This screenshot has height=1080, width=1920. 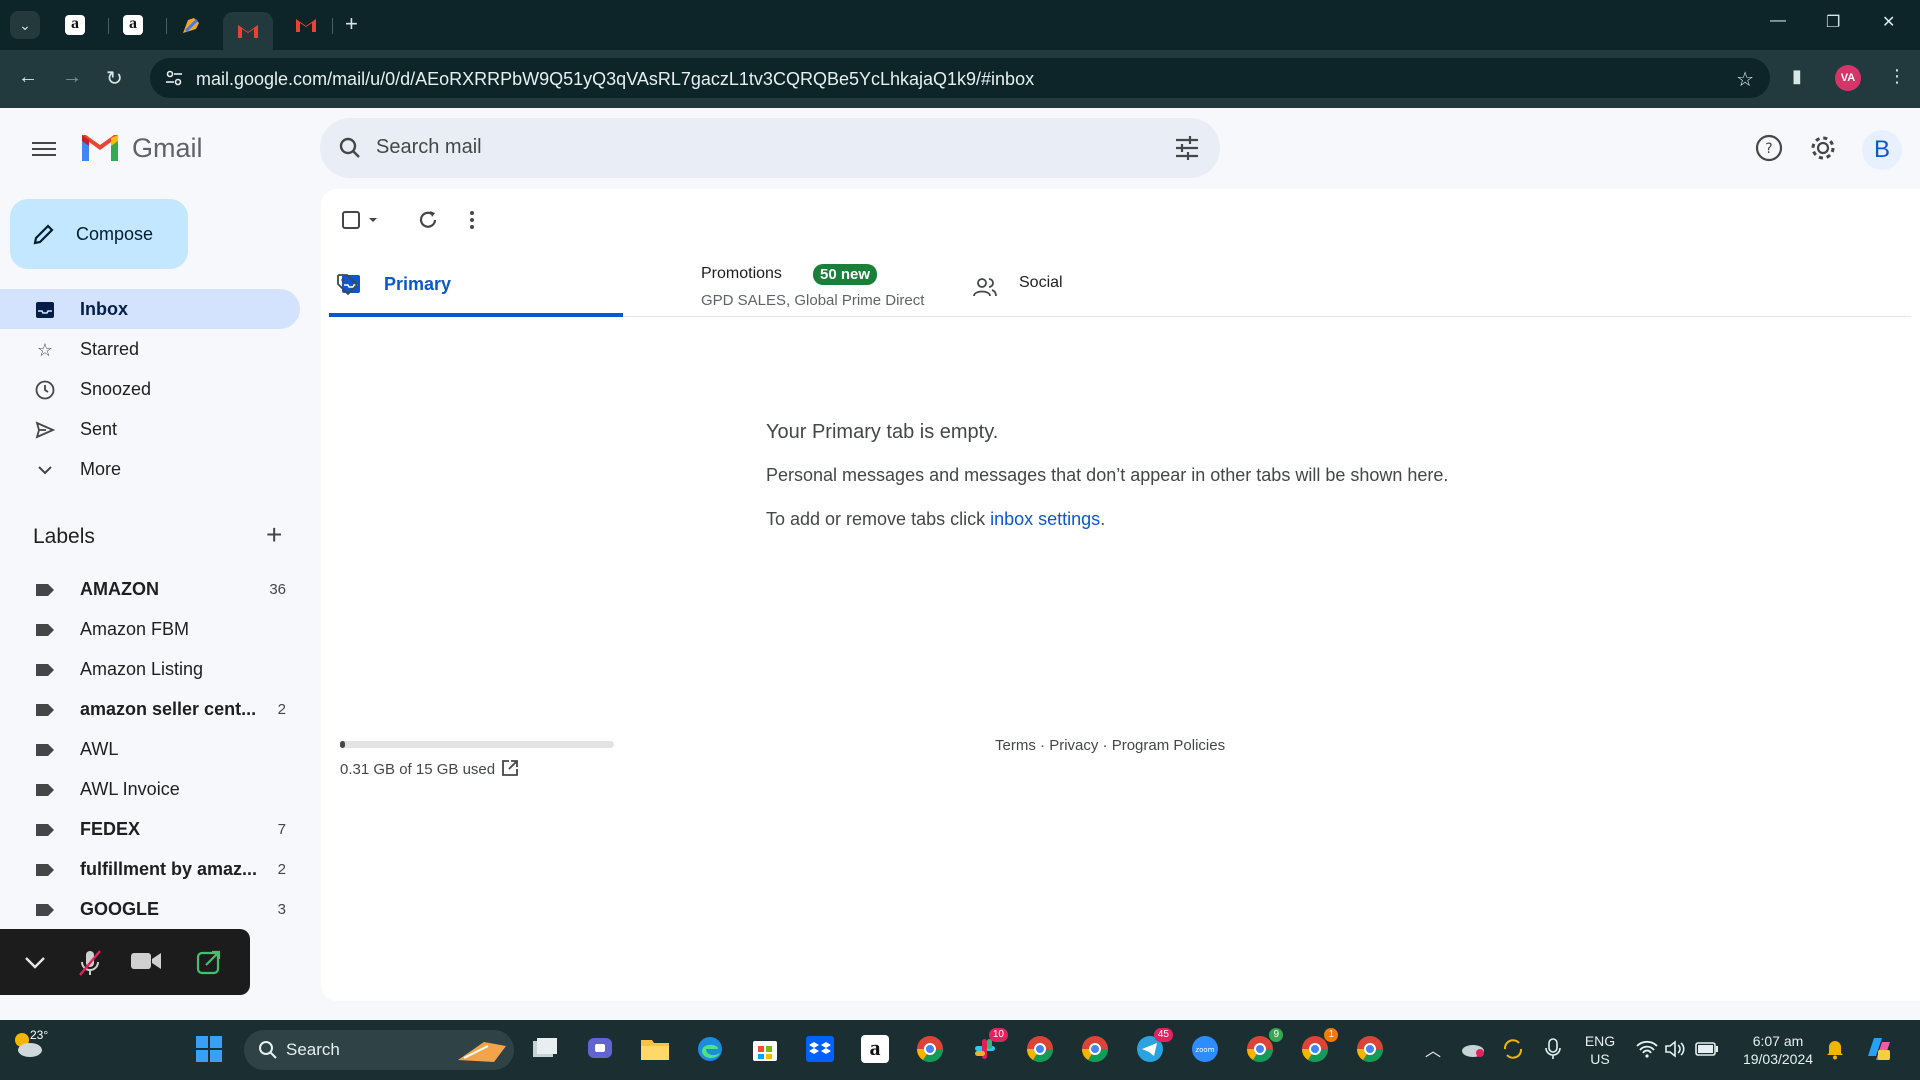 What do you see at coordinates (985, 287) in the screenshot?
I see `social-people-icon` at bounding box center [985, 287].